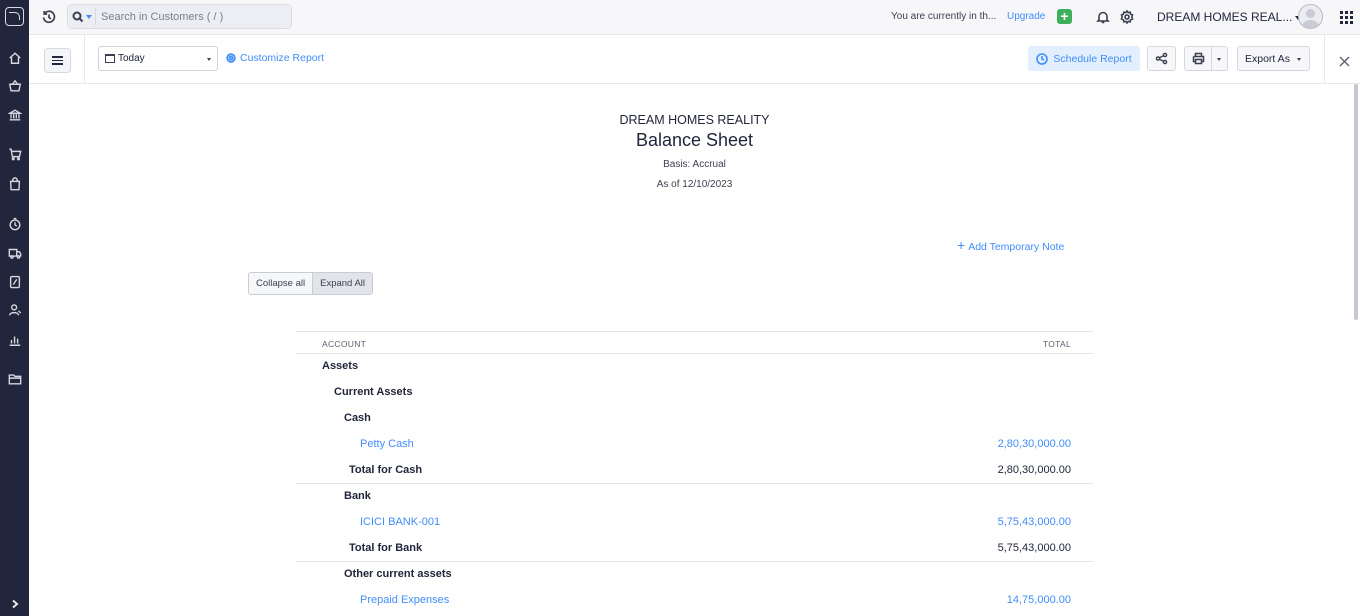  Describe the element at coordinates (1042, 58) in the screenshot. I see `clock-icon` at that location.